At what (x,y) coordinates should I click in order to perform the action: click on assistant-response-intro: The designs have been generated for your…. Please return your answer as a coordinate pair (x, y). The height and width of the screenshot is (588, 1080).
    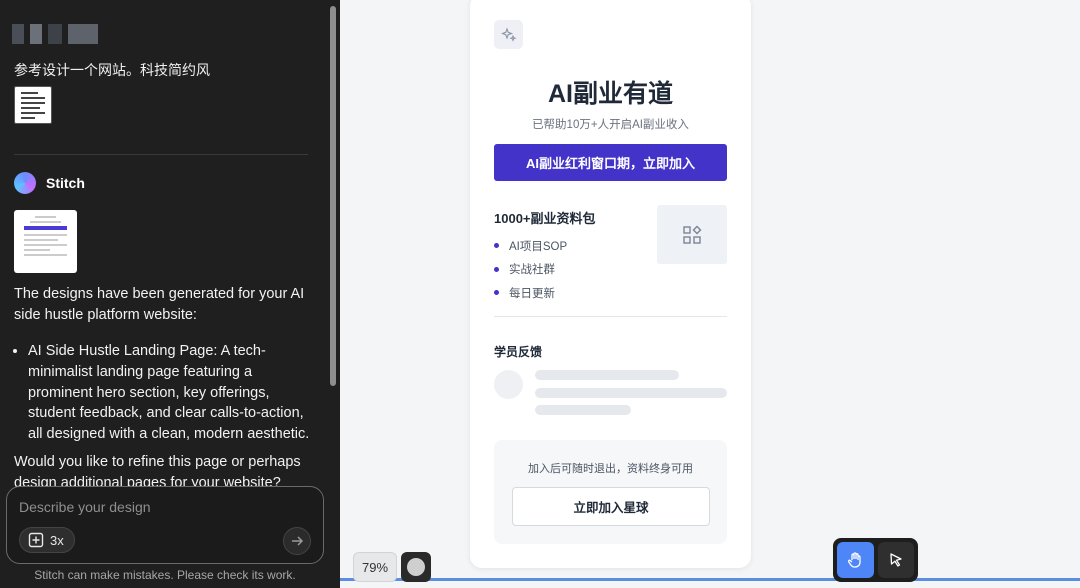
    Looking at the image, I should click on (159, 304).